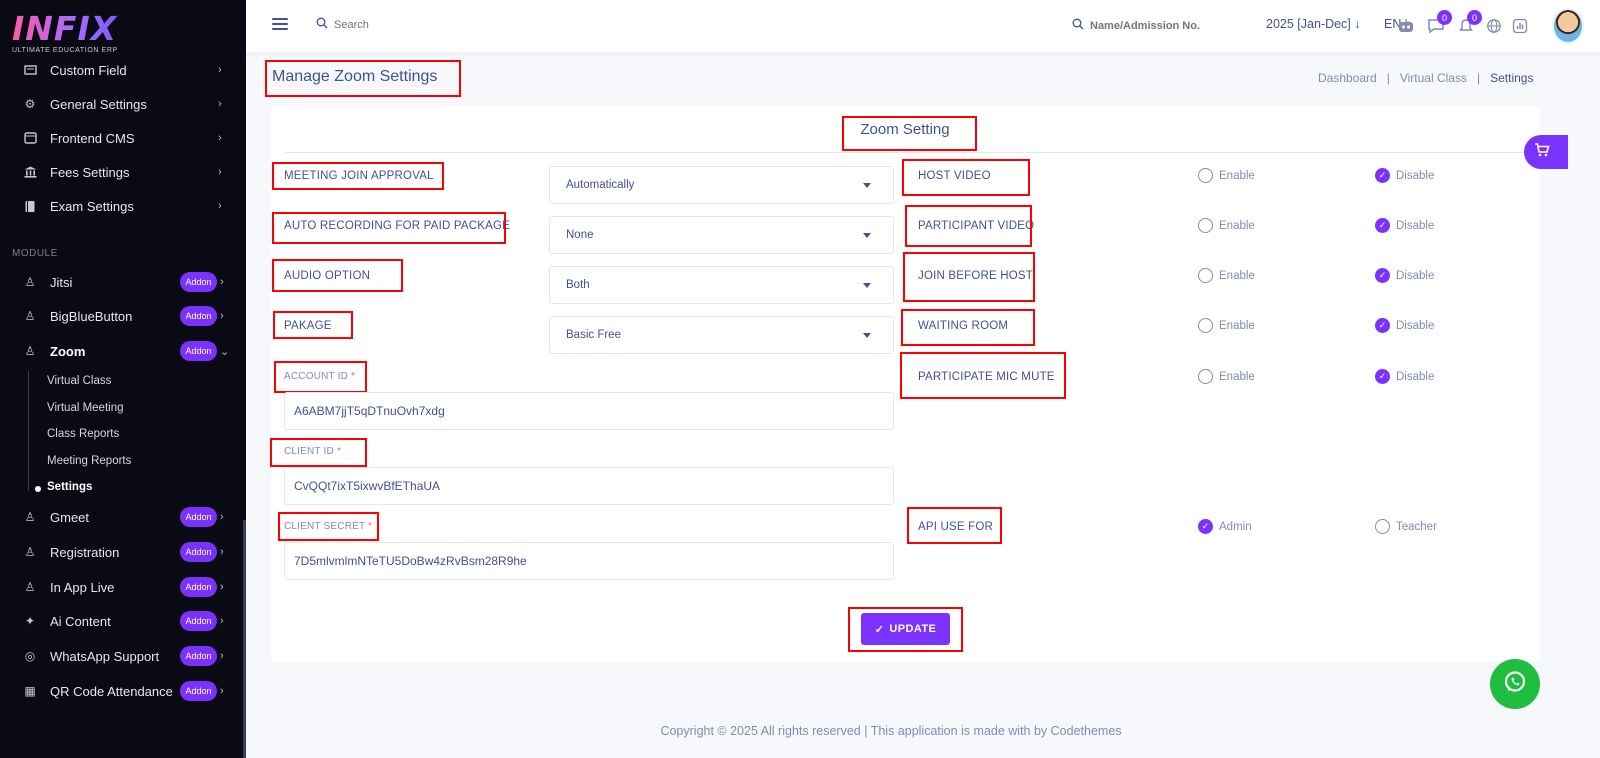 This screenshot has height=758, width=1600. I want to click on sidebar-scrollbar, so click(244, 639).